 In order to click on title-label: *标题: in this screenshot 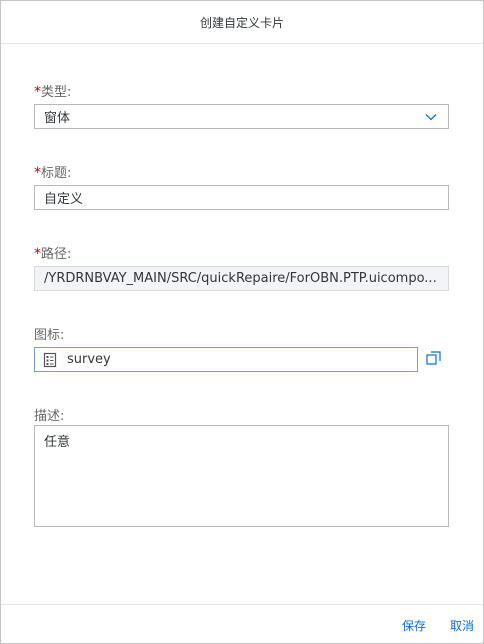, I will do `click(53, 173)`.